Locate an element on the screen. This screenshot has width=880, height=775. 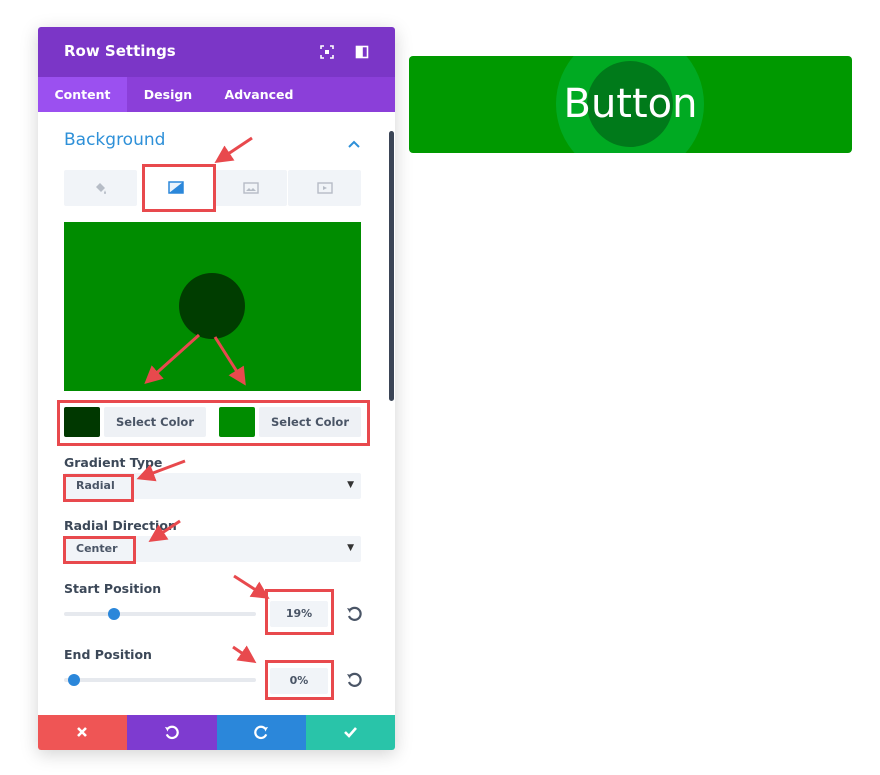
redo-button is located at coordinates (261, 732).